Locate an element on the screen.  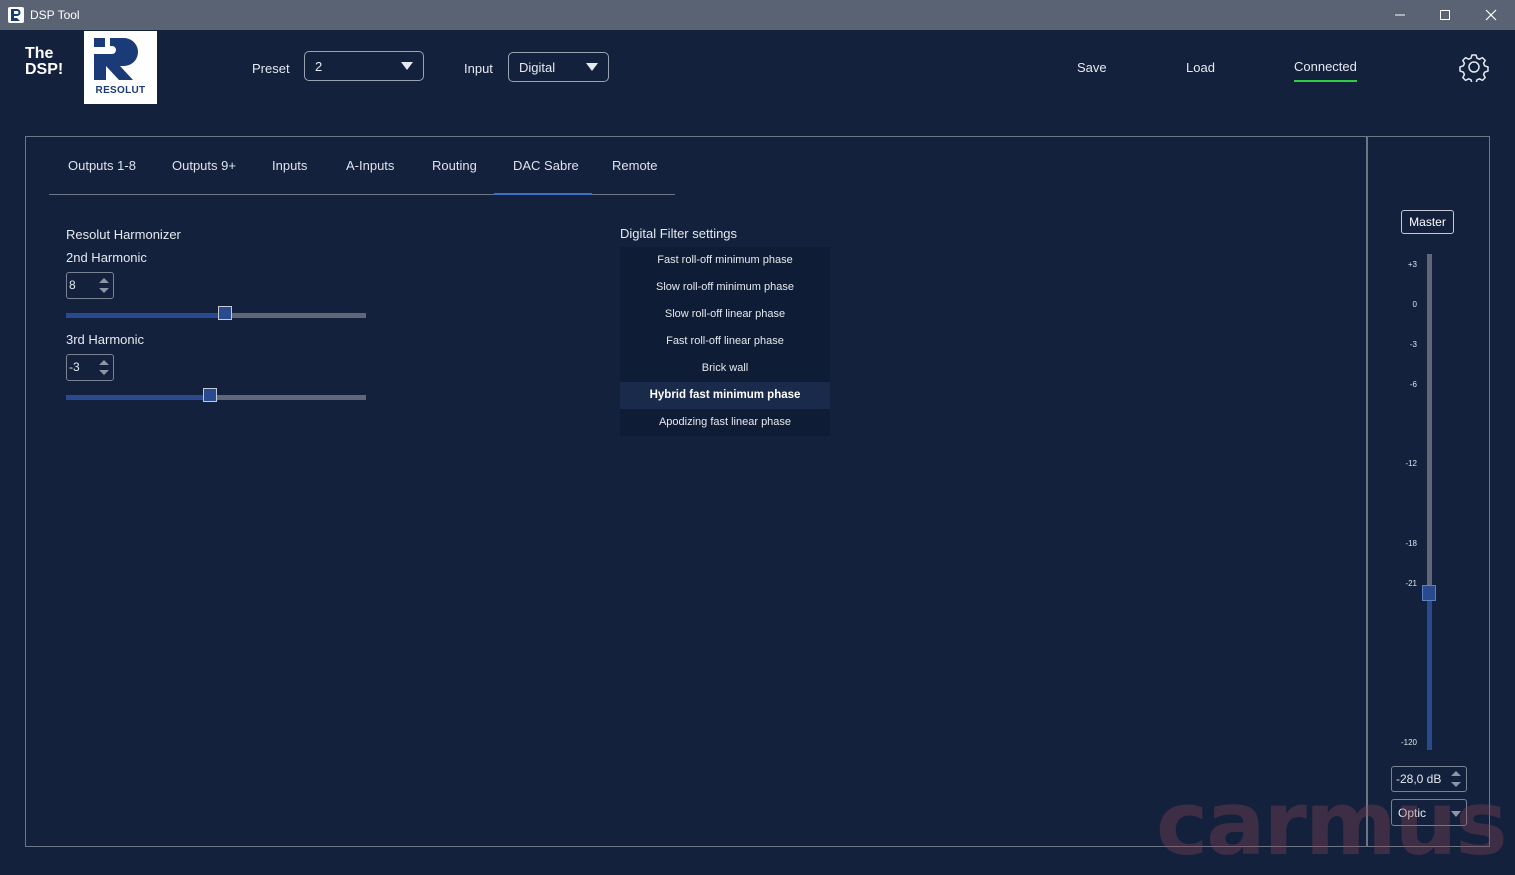
resolut-logo: RESOLUT is located at coordinates (120, 67).